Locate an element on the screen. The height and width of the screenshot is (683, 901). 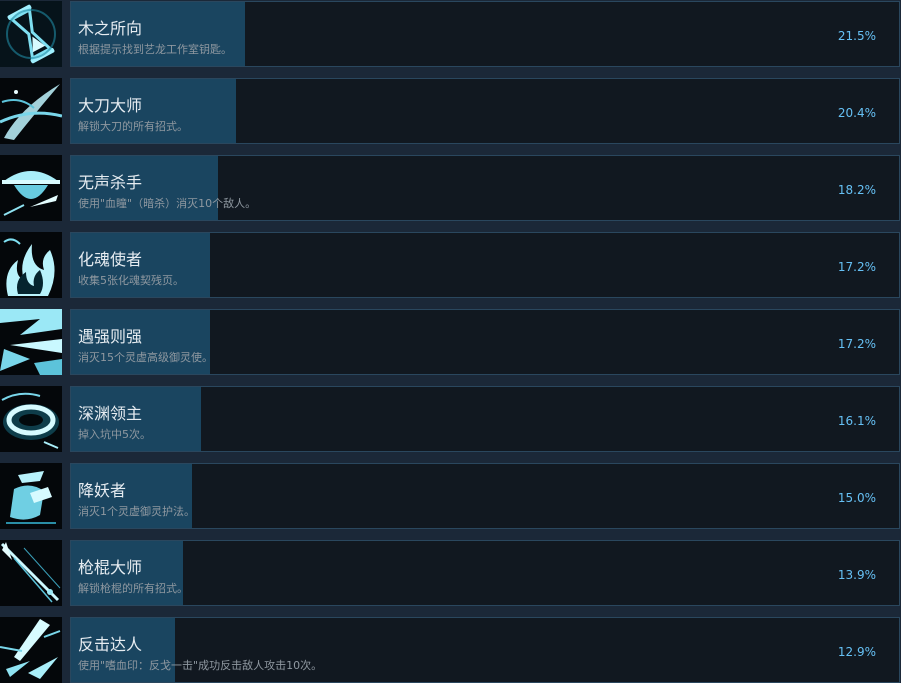
unlock-percentage: 12.9% is located at coordinates (856, 652).